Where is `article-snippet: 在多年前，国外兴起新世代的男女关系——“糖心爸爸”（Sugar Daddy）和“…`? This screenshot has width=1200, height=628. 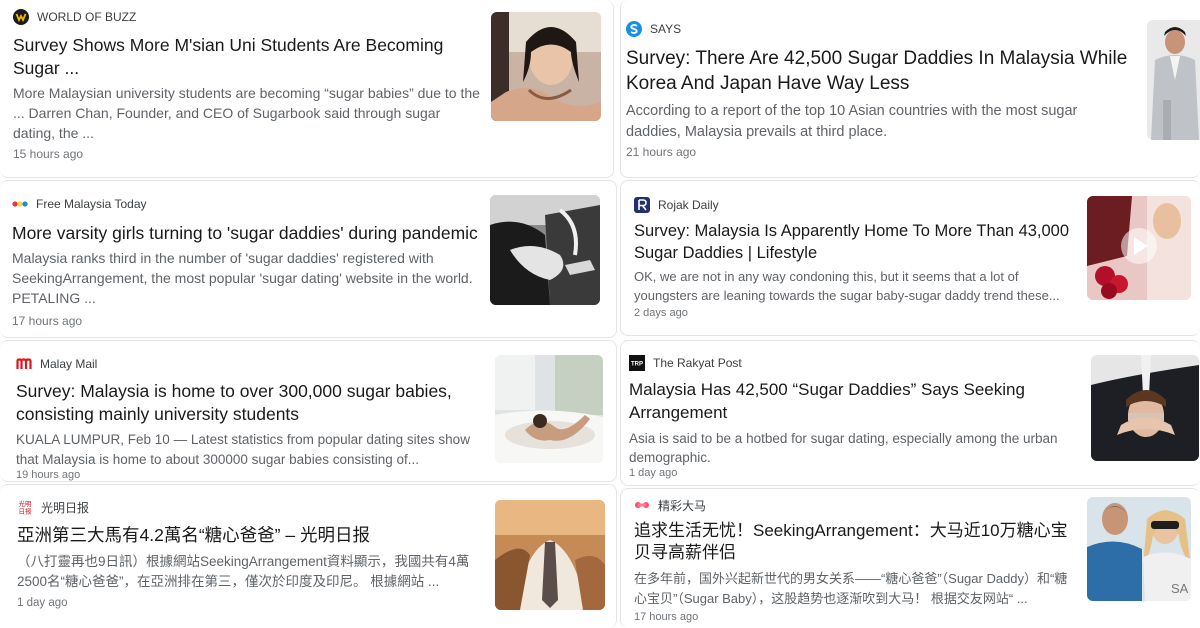 article-snippet: 在多年前，国外兴起新世代的男女关系——“糖心爸爸”（Sugar Daddy）和“… is located at coordinates (851, 588).